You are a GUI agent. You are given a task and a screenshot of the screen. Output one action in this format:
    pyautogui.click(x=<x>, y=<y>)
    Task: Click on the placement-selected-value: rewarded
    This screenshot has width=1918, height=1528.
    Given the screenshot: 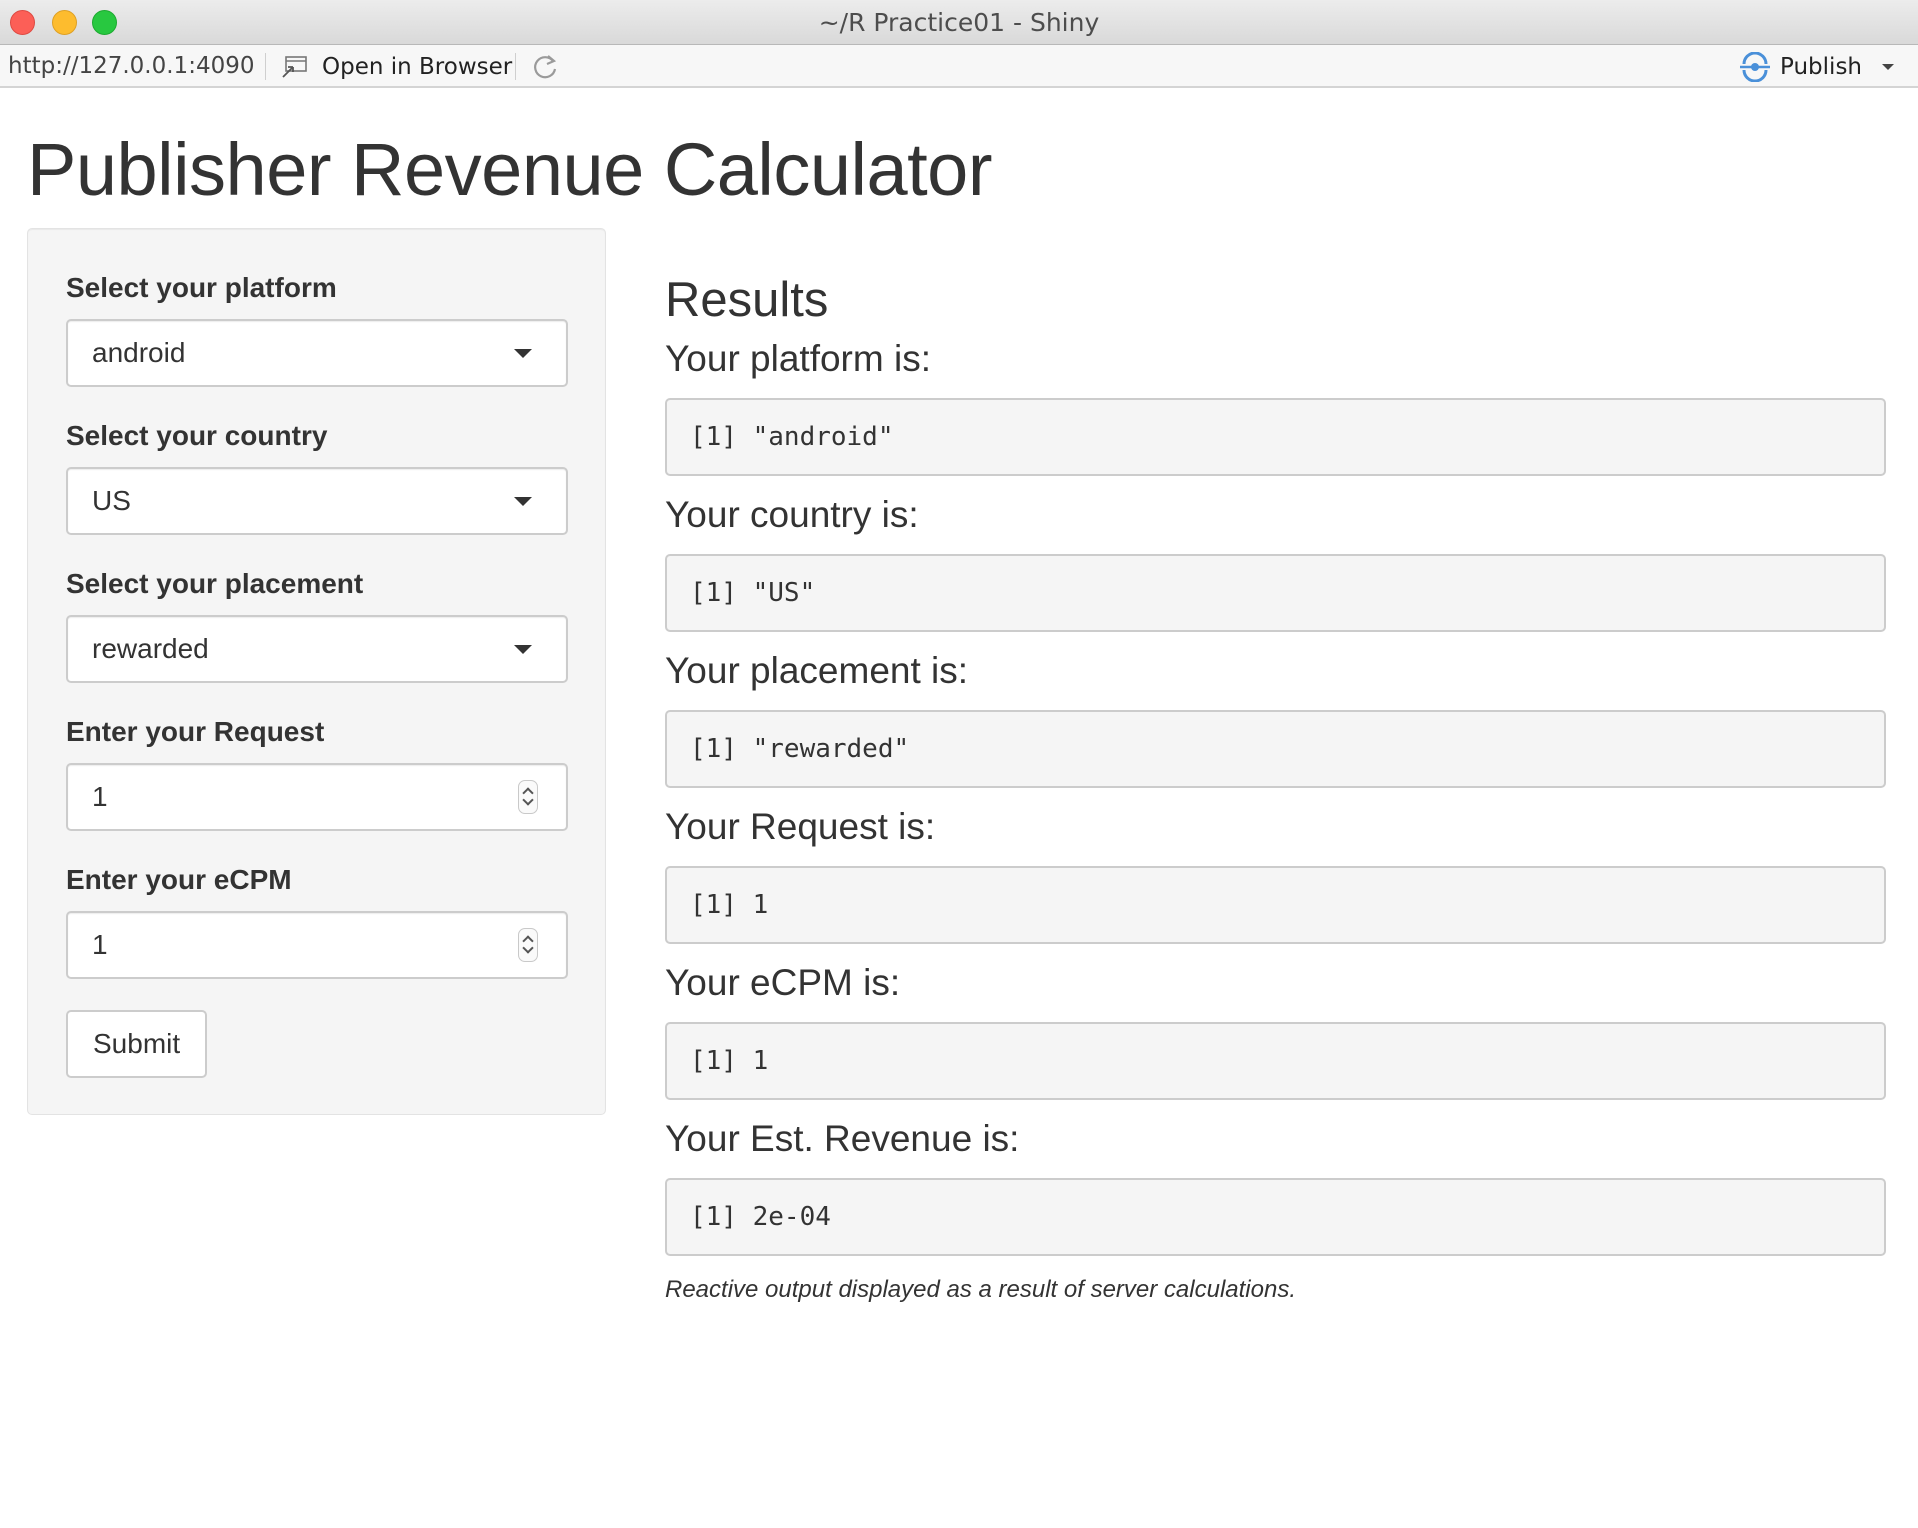 What is the action you would take?
    pyautogui.click(x=150, y=648)
    